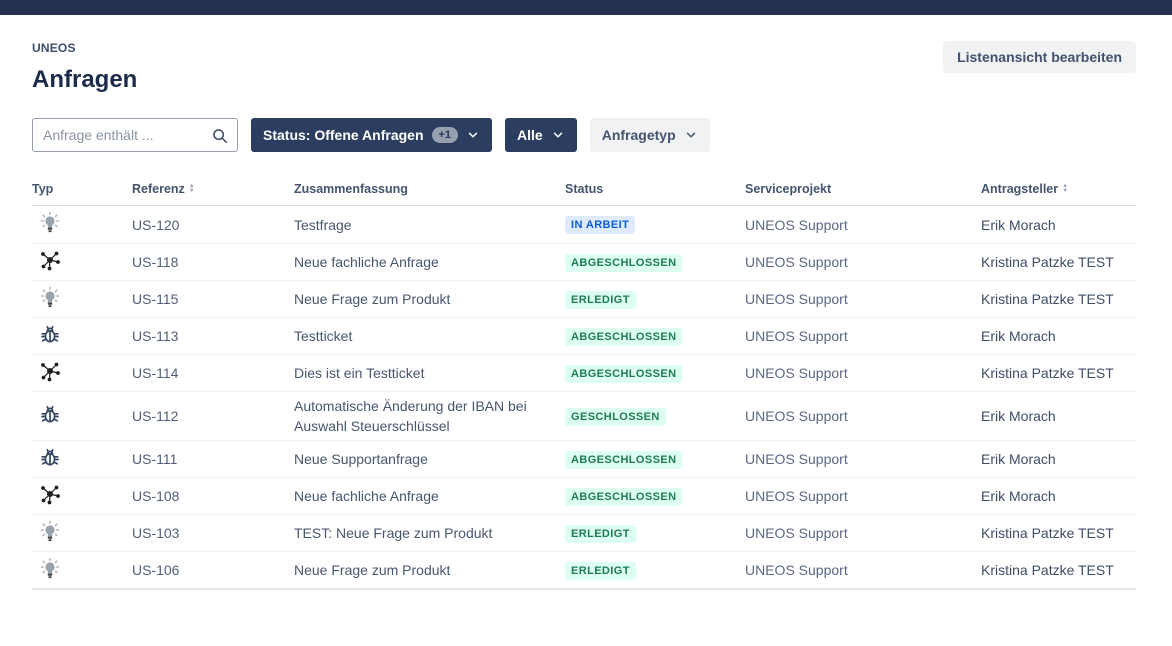 This screenshot has height=646, width=1172. What do you see at coordinates (615, 416) in the screenshot?
I see `status-badge: GESCHLOSSEN` at bounding box center [615, 416].